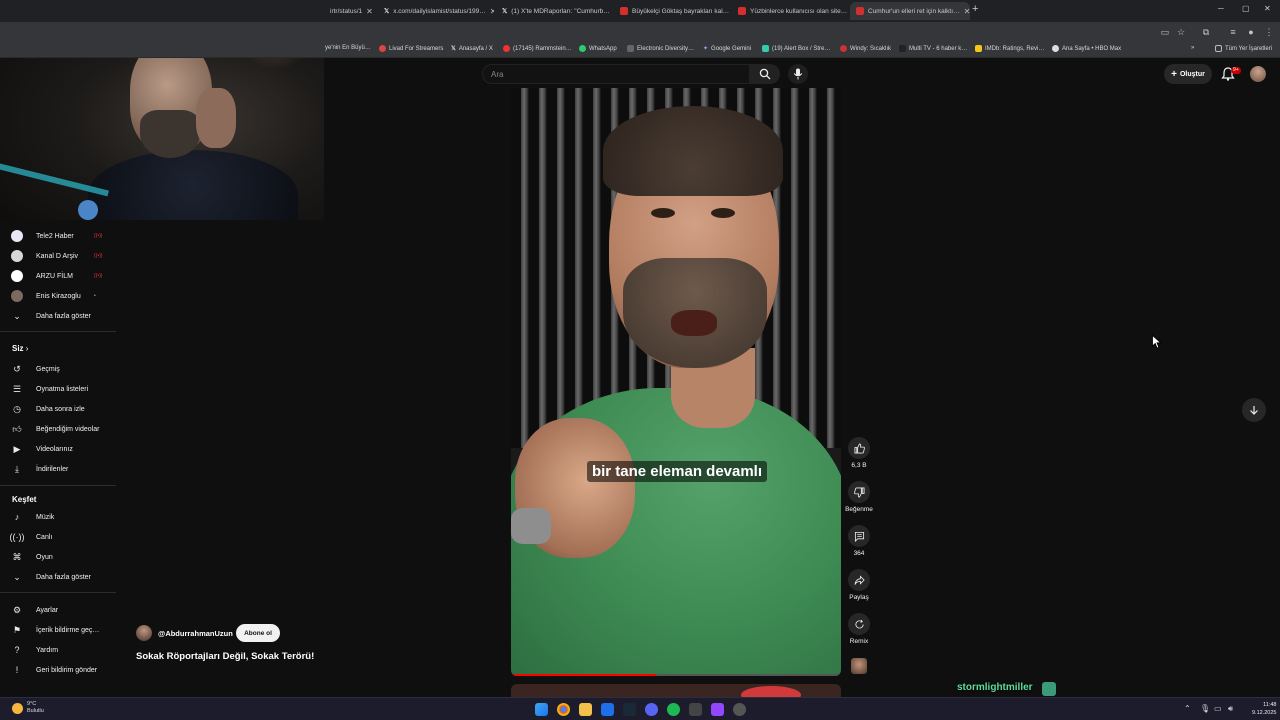  What do you see at coordinates (1230, 709) in the screenshot?
I see `volume-icon: 🔊︎` at bounding box center [1230, 709].